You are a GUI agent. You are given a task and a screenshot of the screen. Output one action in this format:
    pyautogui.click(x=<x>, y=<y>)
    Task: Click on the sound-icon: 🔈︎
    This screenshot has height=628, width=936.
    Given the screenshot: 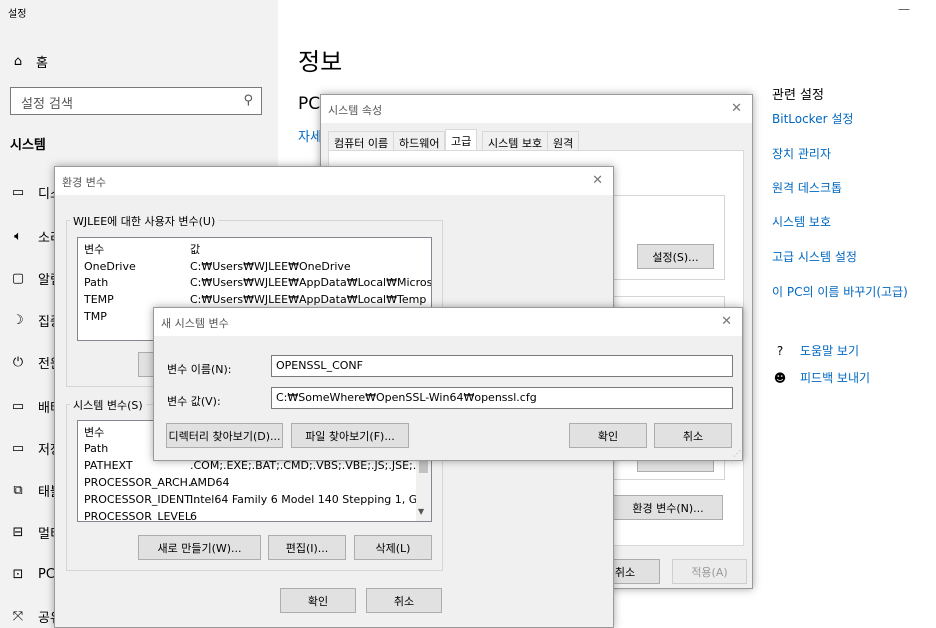 What is the action you would take?
    pyautogui.click(x=18, y=236)
    